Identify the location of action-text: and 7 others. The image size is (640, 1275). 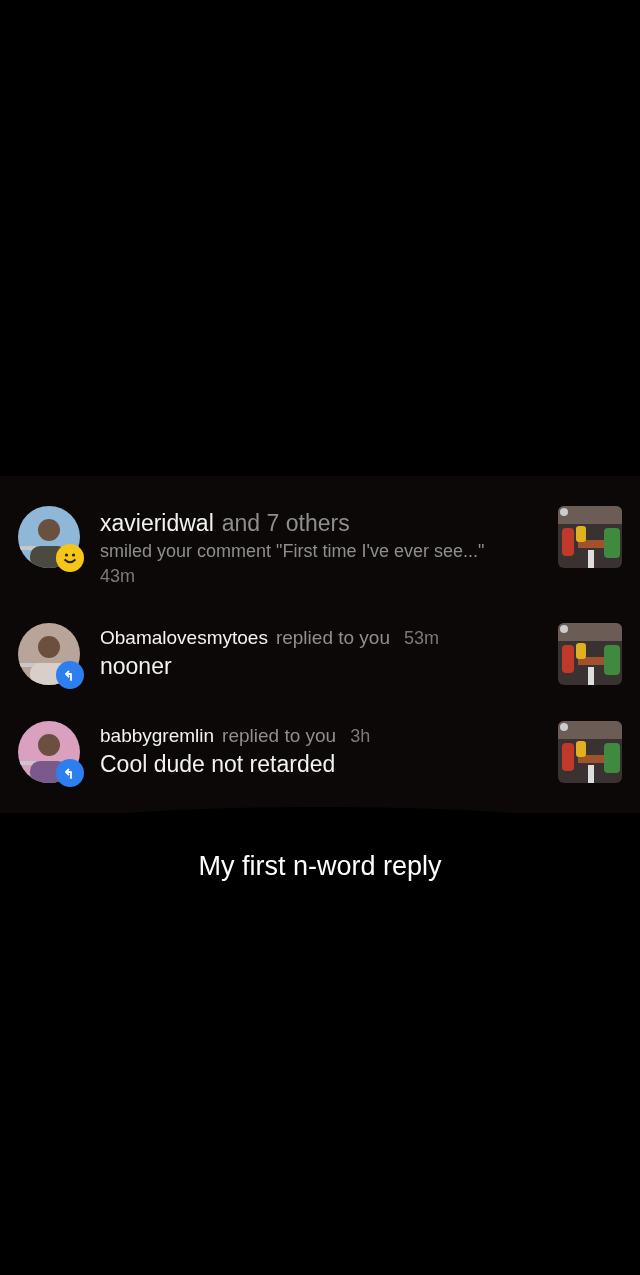
(285, 523).